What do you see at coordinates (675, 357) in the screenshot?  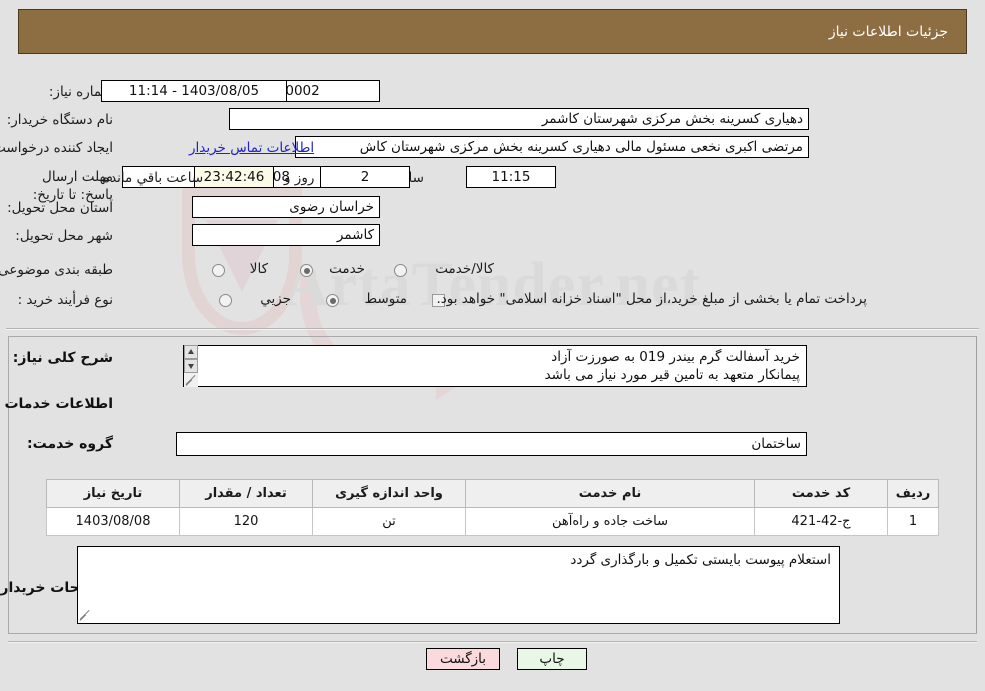 I see `summary-line-1: خرید آسفالت گرم بیندر 019 به صورزت آزاد` at bounding box center [675, 357].